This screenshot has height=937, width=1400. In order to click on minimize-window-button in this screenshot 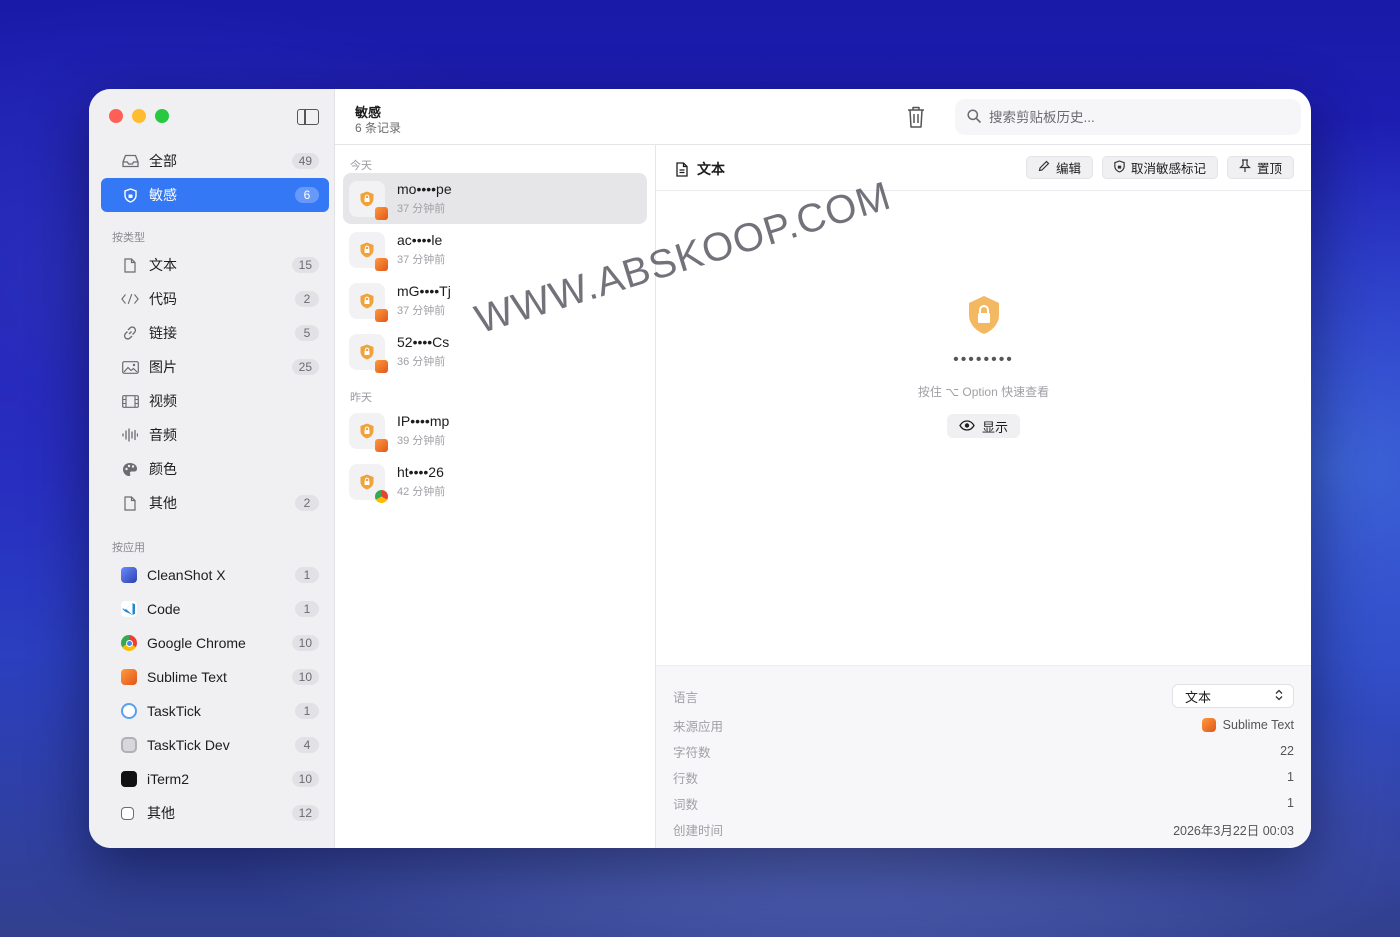, I will do `click(139, 116)`.